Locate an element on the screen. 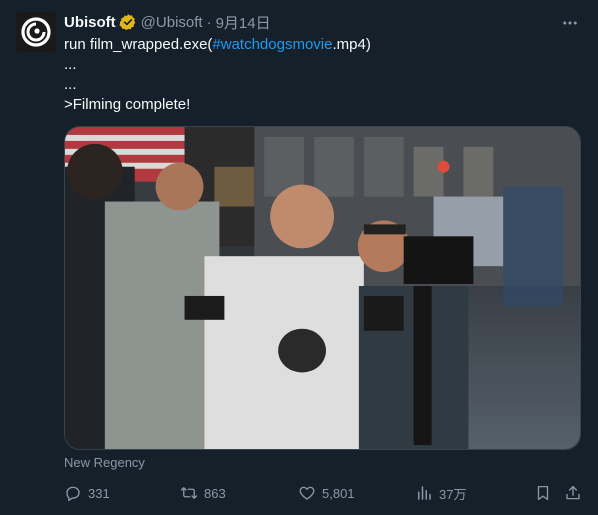 The width and height of the screenshot is (598, 515). action-bar: 331 863 5,801 37万 is located at coordinates (324, 493).